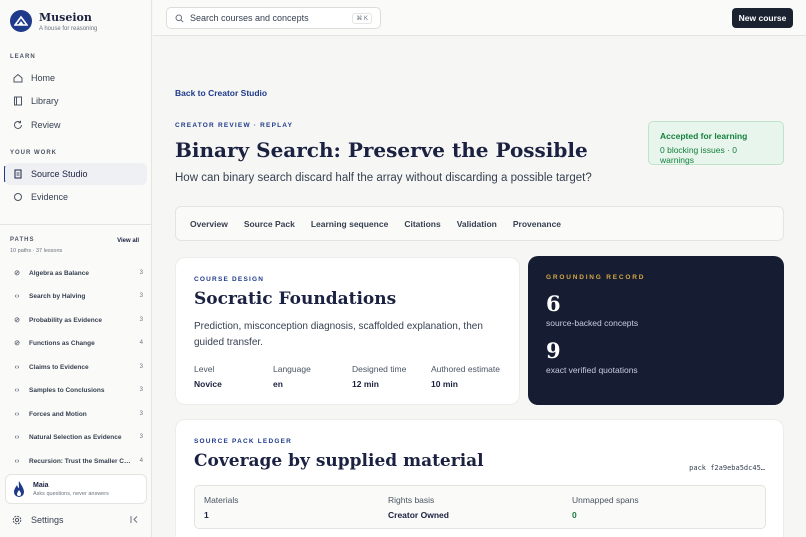 The height and width of the screenshot is (537, 806). Describe the element at coordinates (33, 153) in the screenshot. I see `section-label-work: YOUR WORK` at that location.